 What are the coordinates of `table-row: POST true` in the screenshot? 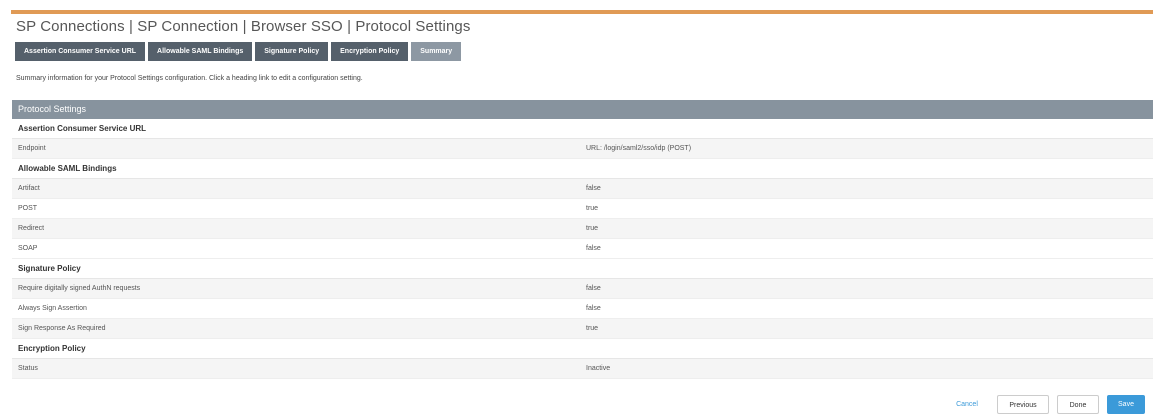 It's located at (582, 209).